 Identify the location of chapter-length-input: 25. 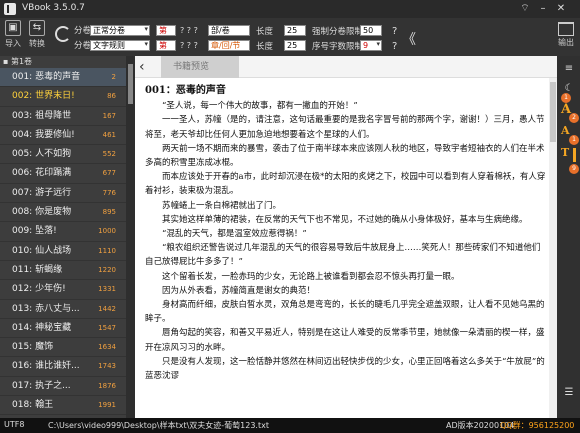
(295, 45).